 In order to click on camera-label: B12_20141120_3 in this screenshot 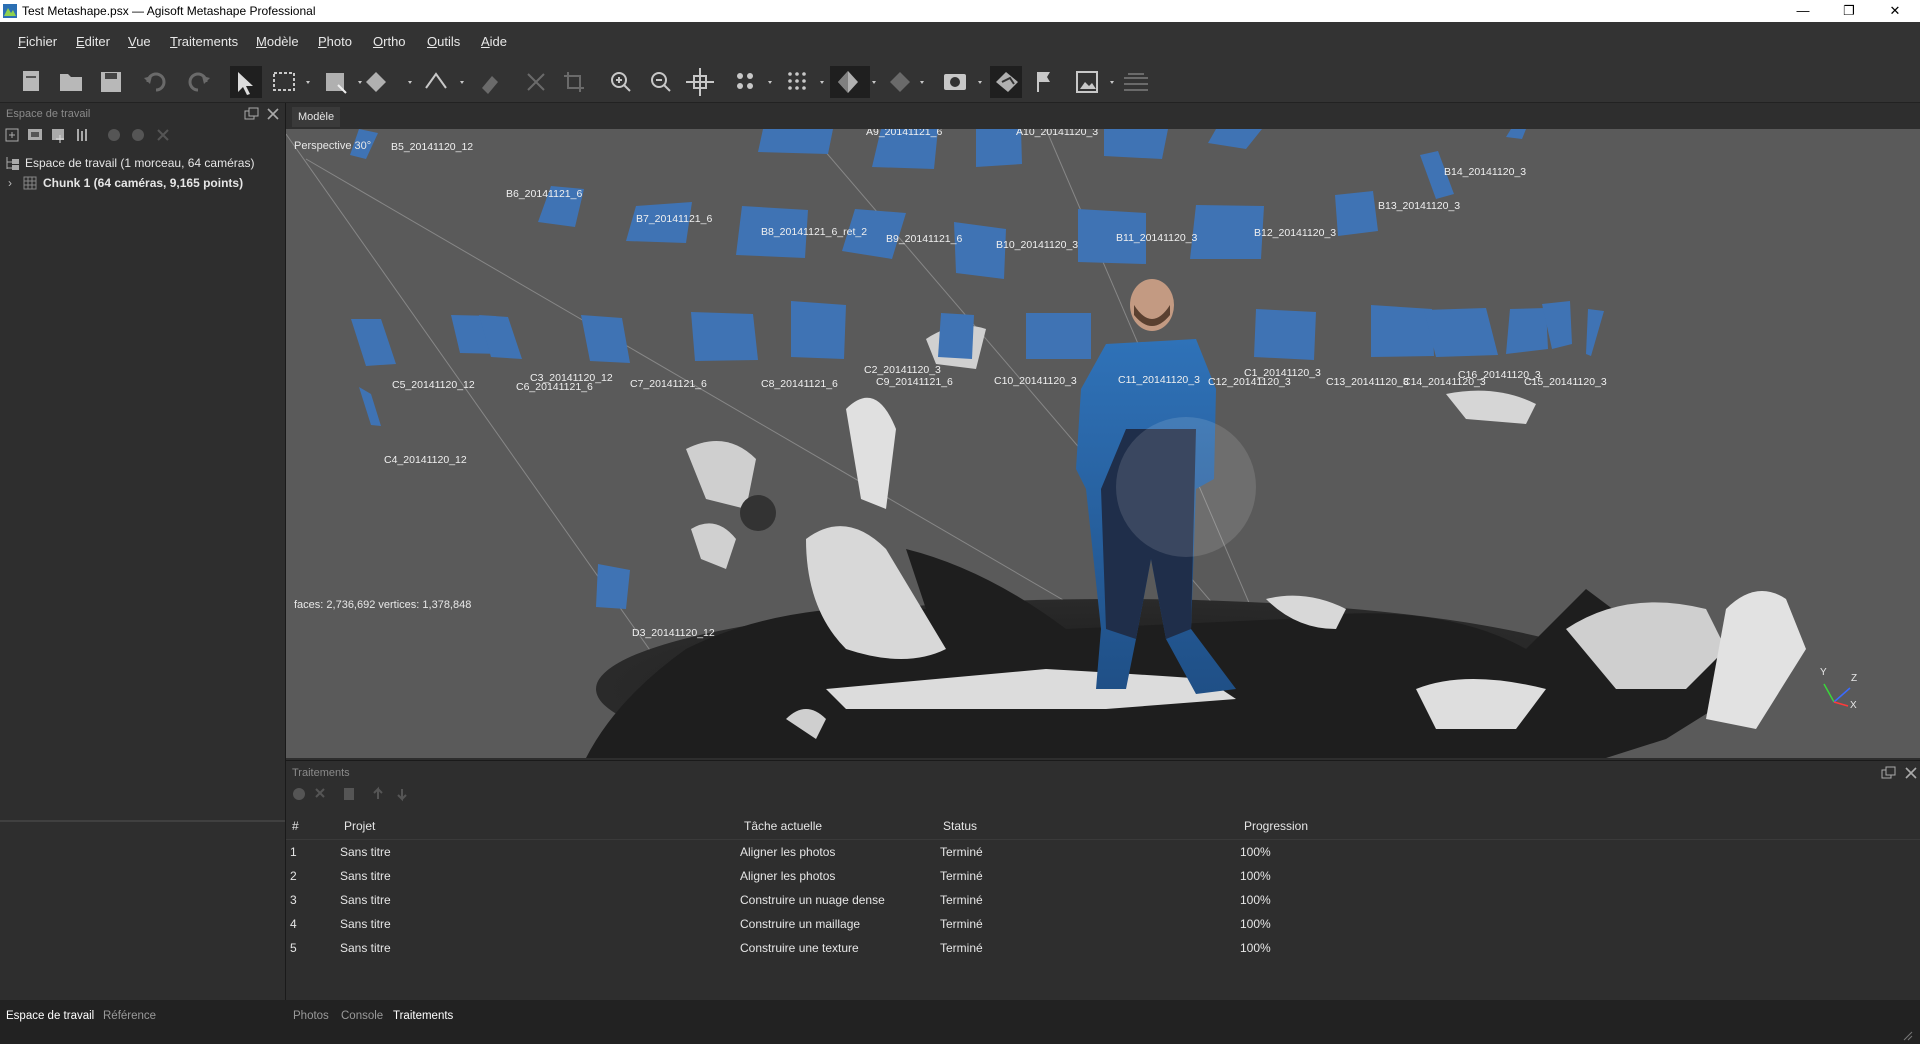, I will do `click(1295, 233)`.